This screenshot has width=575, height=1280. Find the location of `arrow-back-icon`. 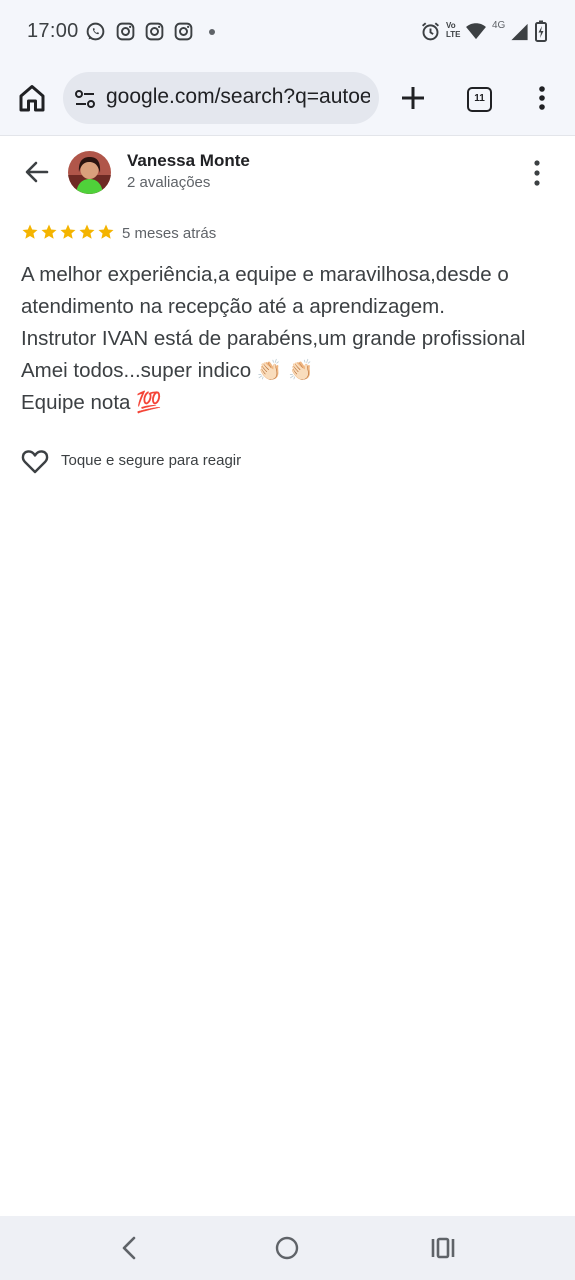

arrow-back-icon is located at coordinates (37, 172).